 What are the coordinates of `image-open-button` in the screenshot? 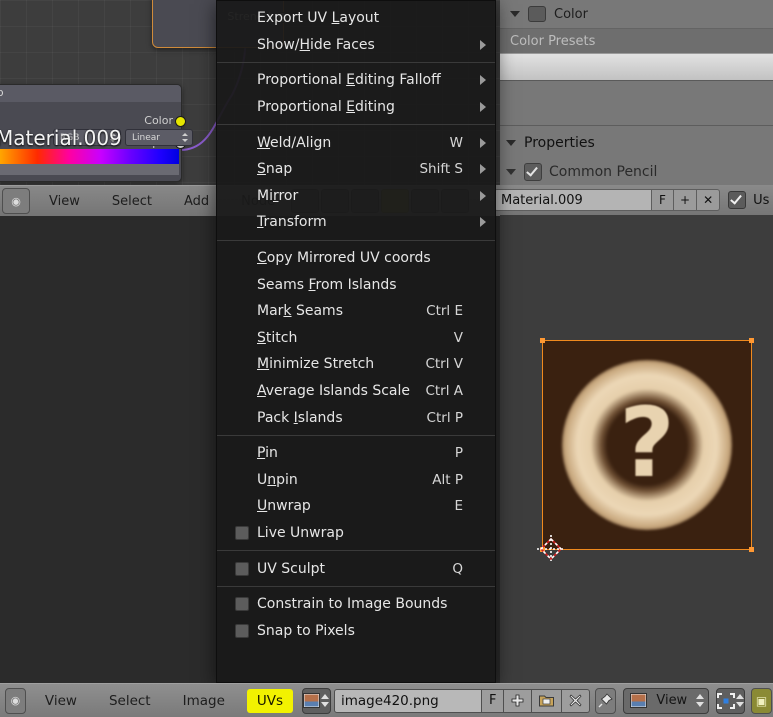 It's located at (547, 700).